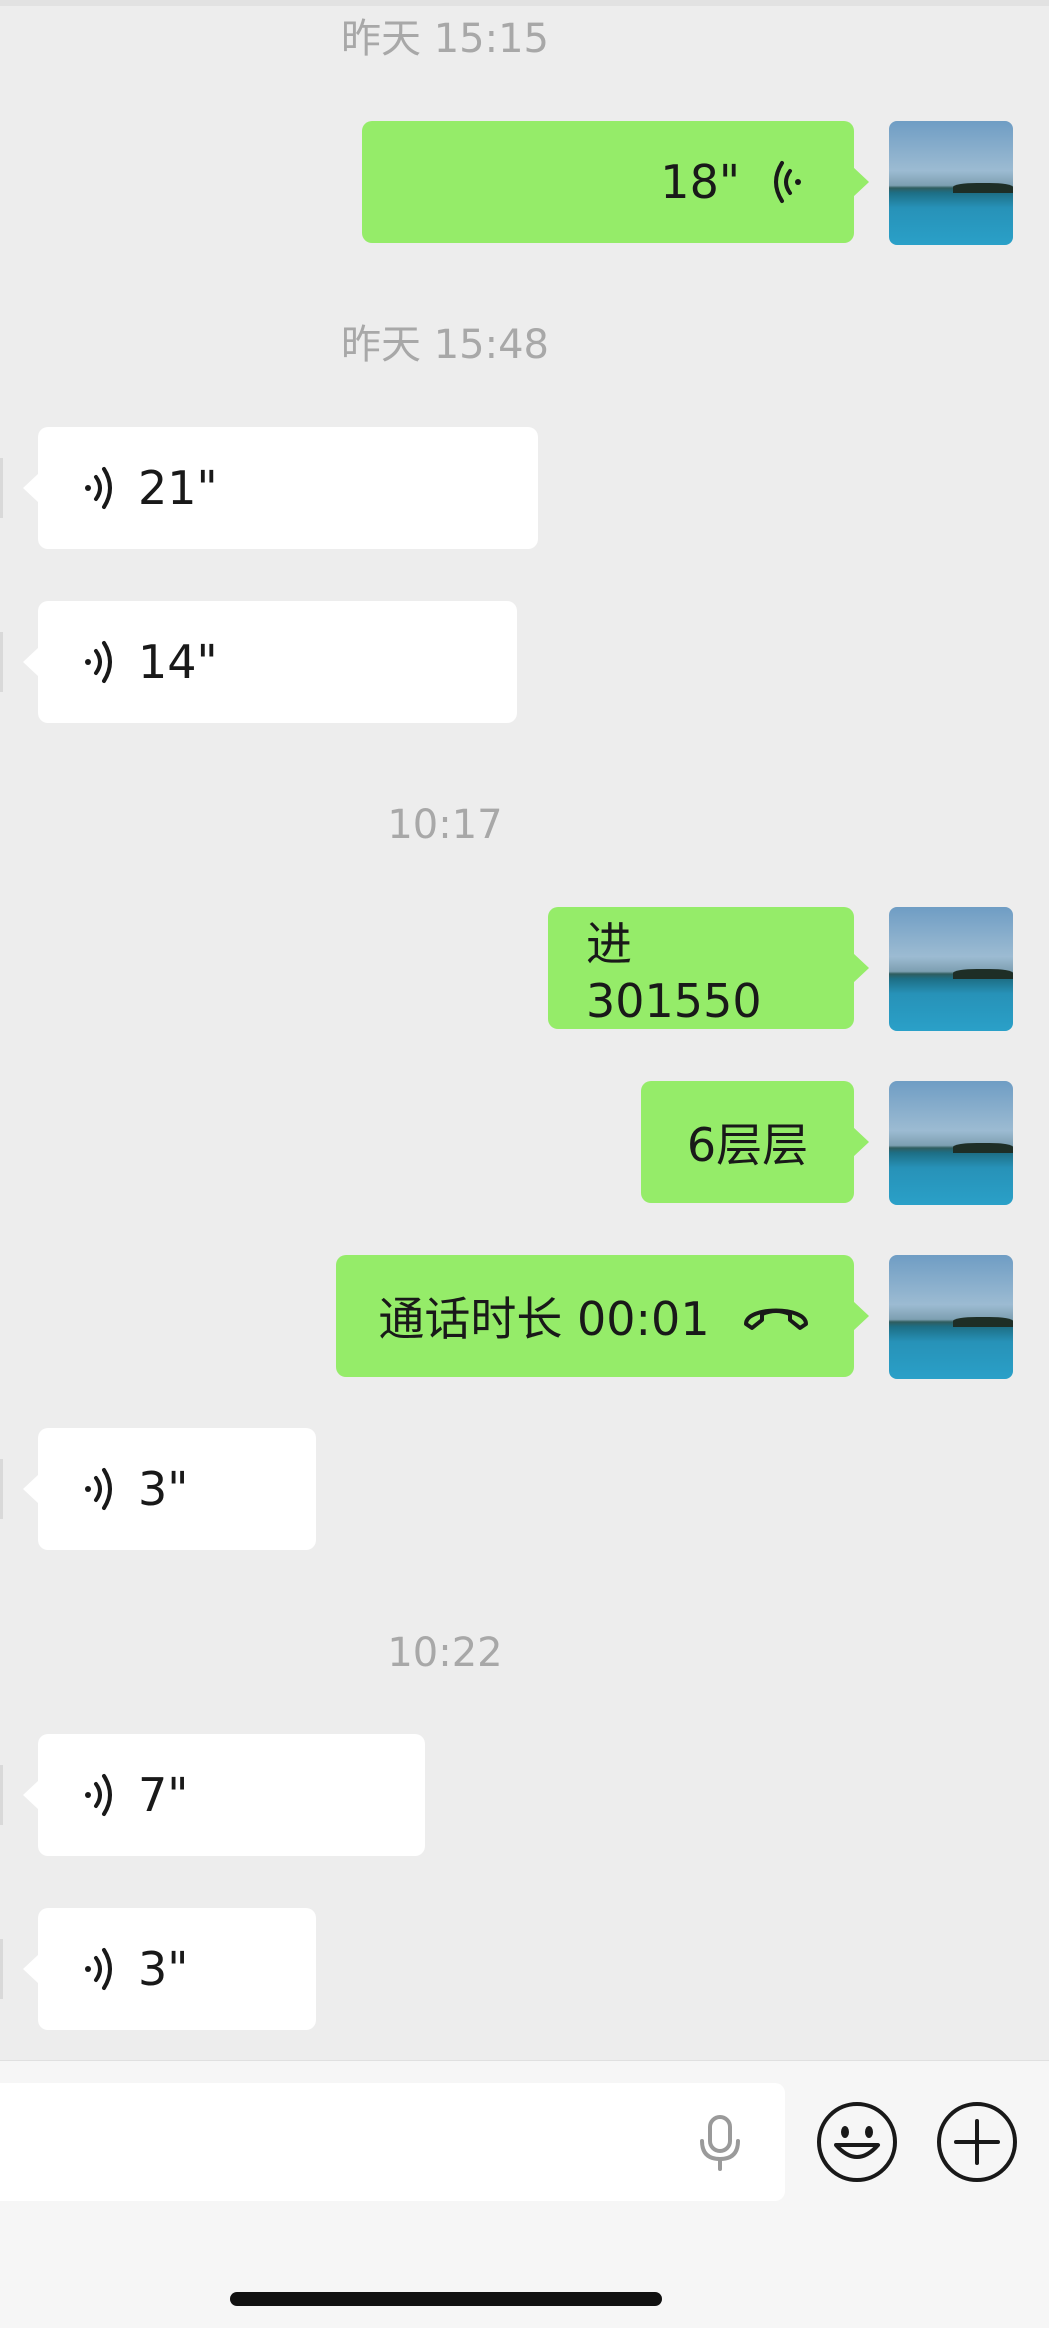 Image resolution: width=1049 pixels, height=2328 pixels. What do you see at coordinates (544, 1319) in the screenshot?
I see `call-duration-text: 通话时长 00:01` at bounding box center [544, 1319].